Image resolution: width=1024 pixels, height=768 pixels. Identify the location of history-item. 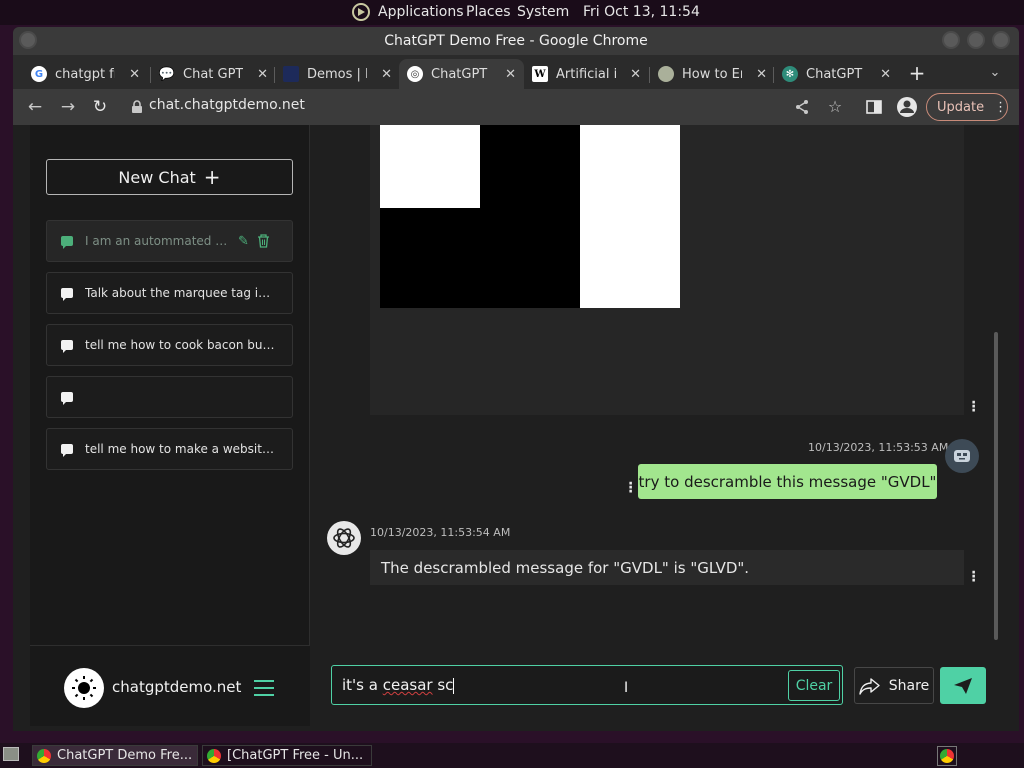
(169, 397).